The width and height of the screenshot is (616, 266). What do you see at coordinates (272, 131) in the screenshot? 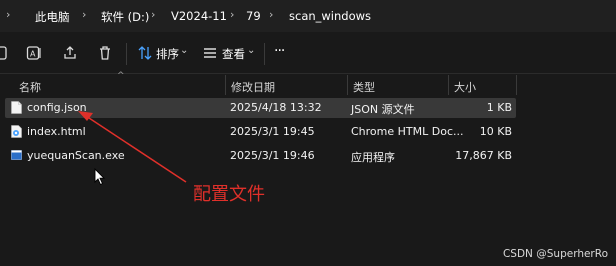
I see `file-modified: 2025/3/1 19:45` at bounding box center [272, 131].